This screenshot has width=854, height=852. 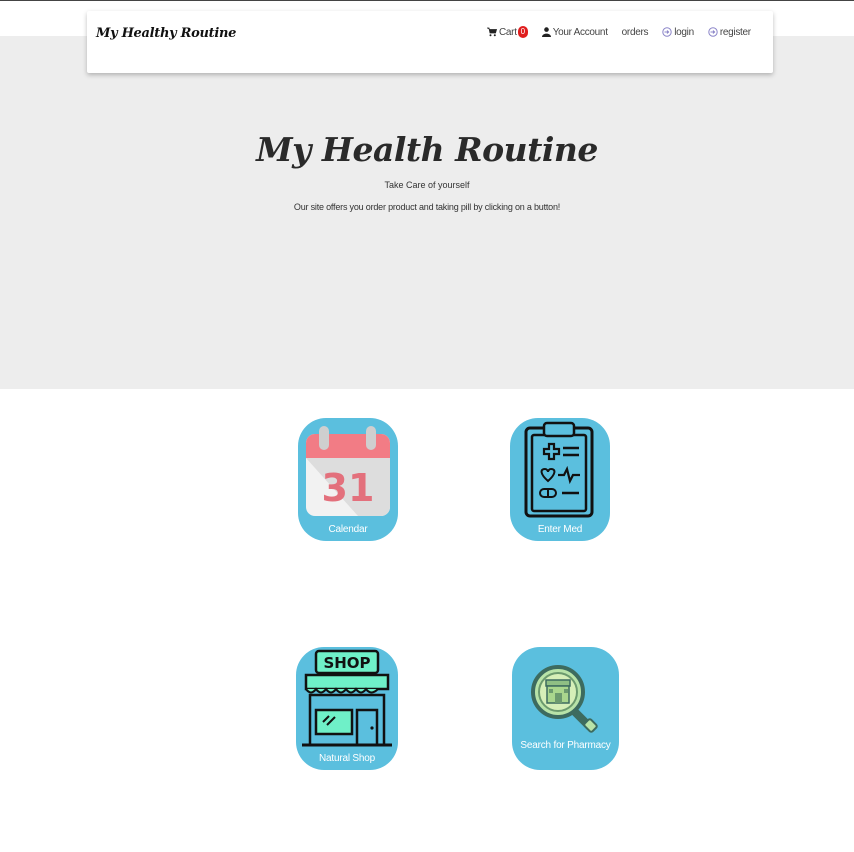 I want to click on orders-link: orders, so click(x=635, y=32).